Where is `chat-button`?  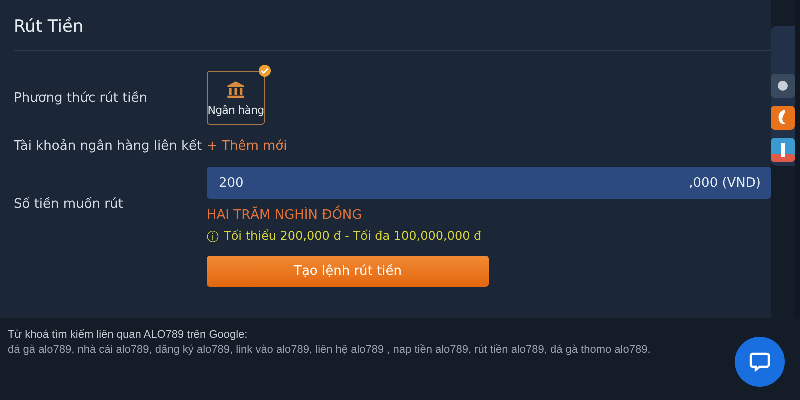
chat-button is located at coordinates (760, 362).